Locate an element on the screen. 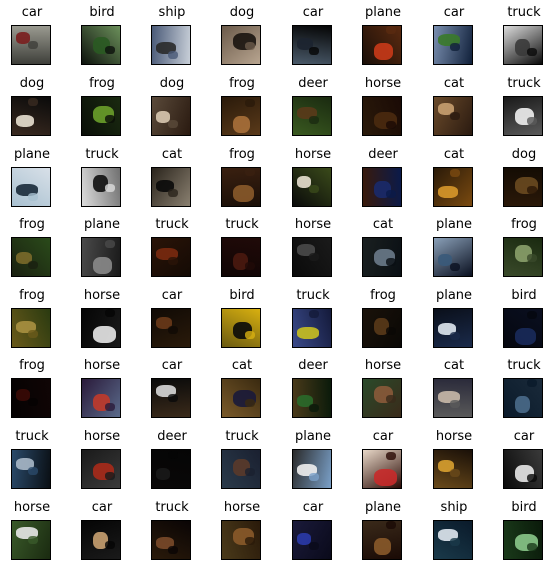 This screenshot has height=570, width=552. grid-cell: deer is located at coordinates (313, 111).